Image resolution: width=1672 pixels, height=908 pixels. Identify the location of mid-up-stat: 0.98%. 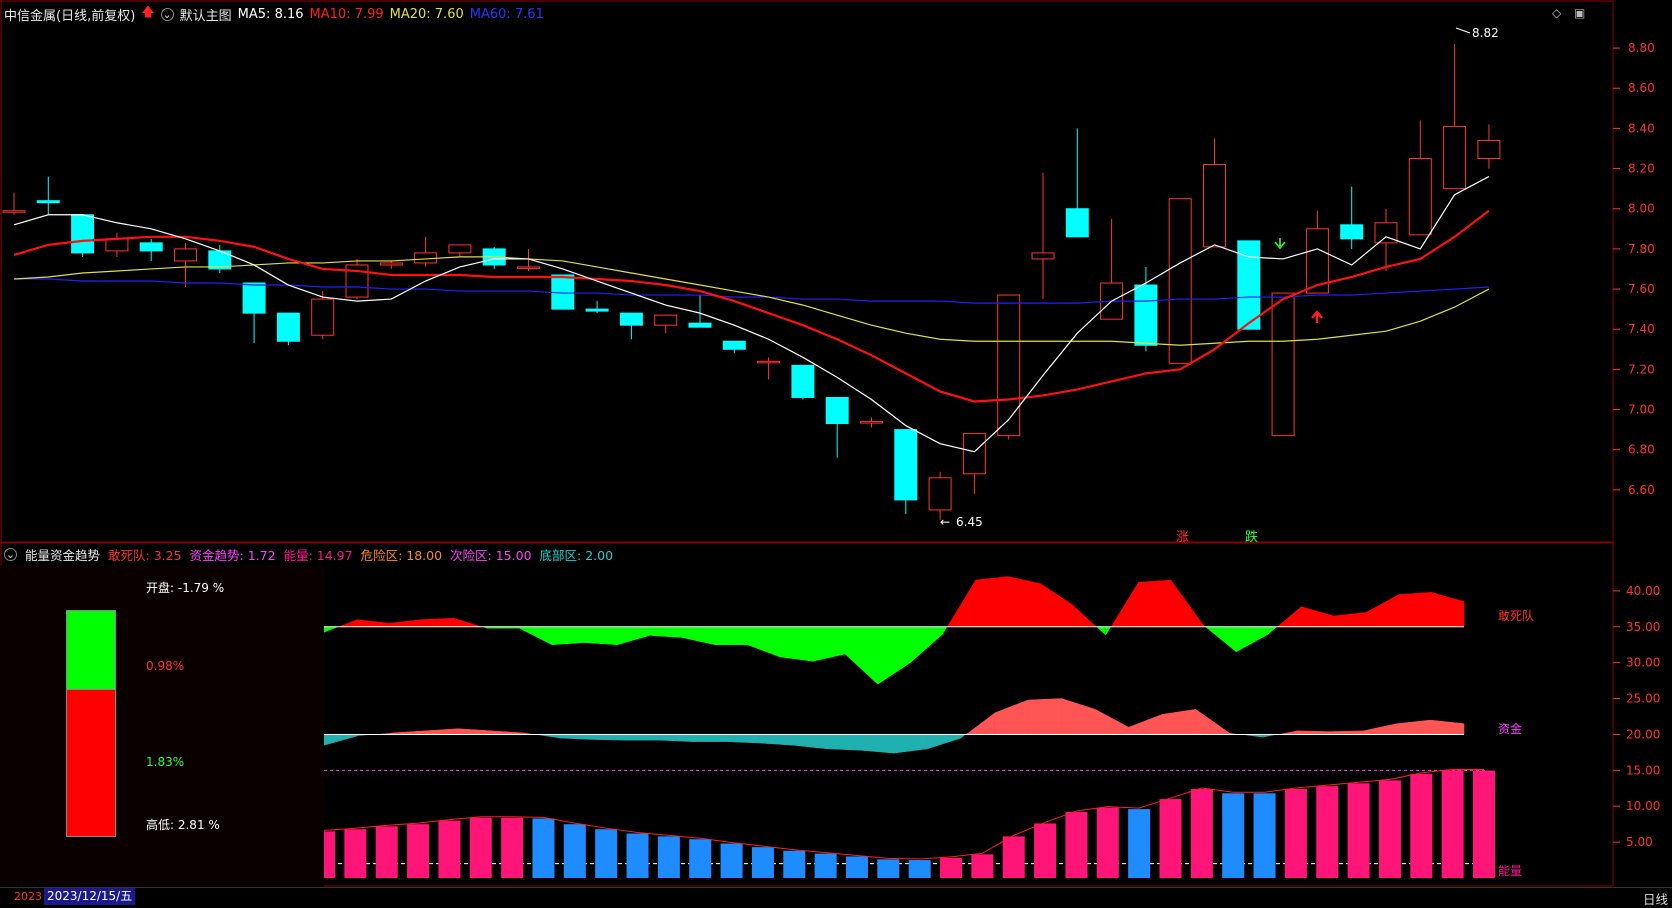
(165, 666).